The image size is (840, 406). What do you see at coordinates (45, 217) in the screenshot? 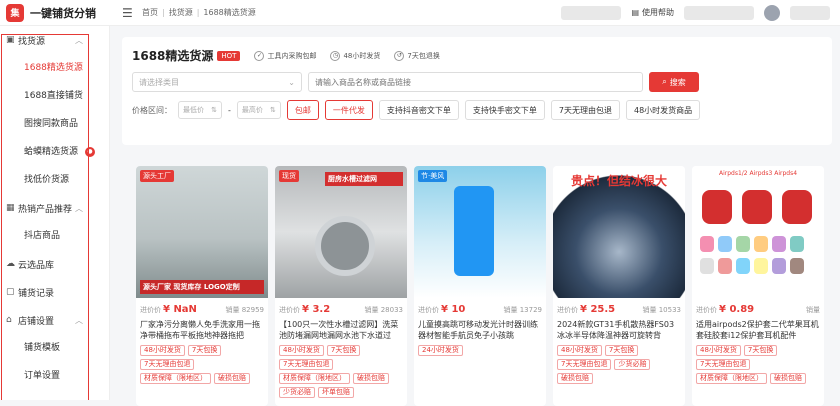
I see `highlight-frame` at bounding box center [45, 217].